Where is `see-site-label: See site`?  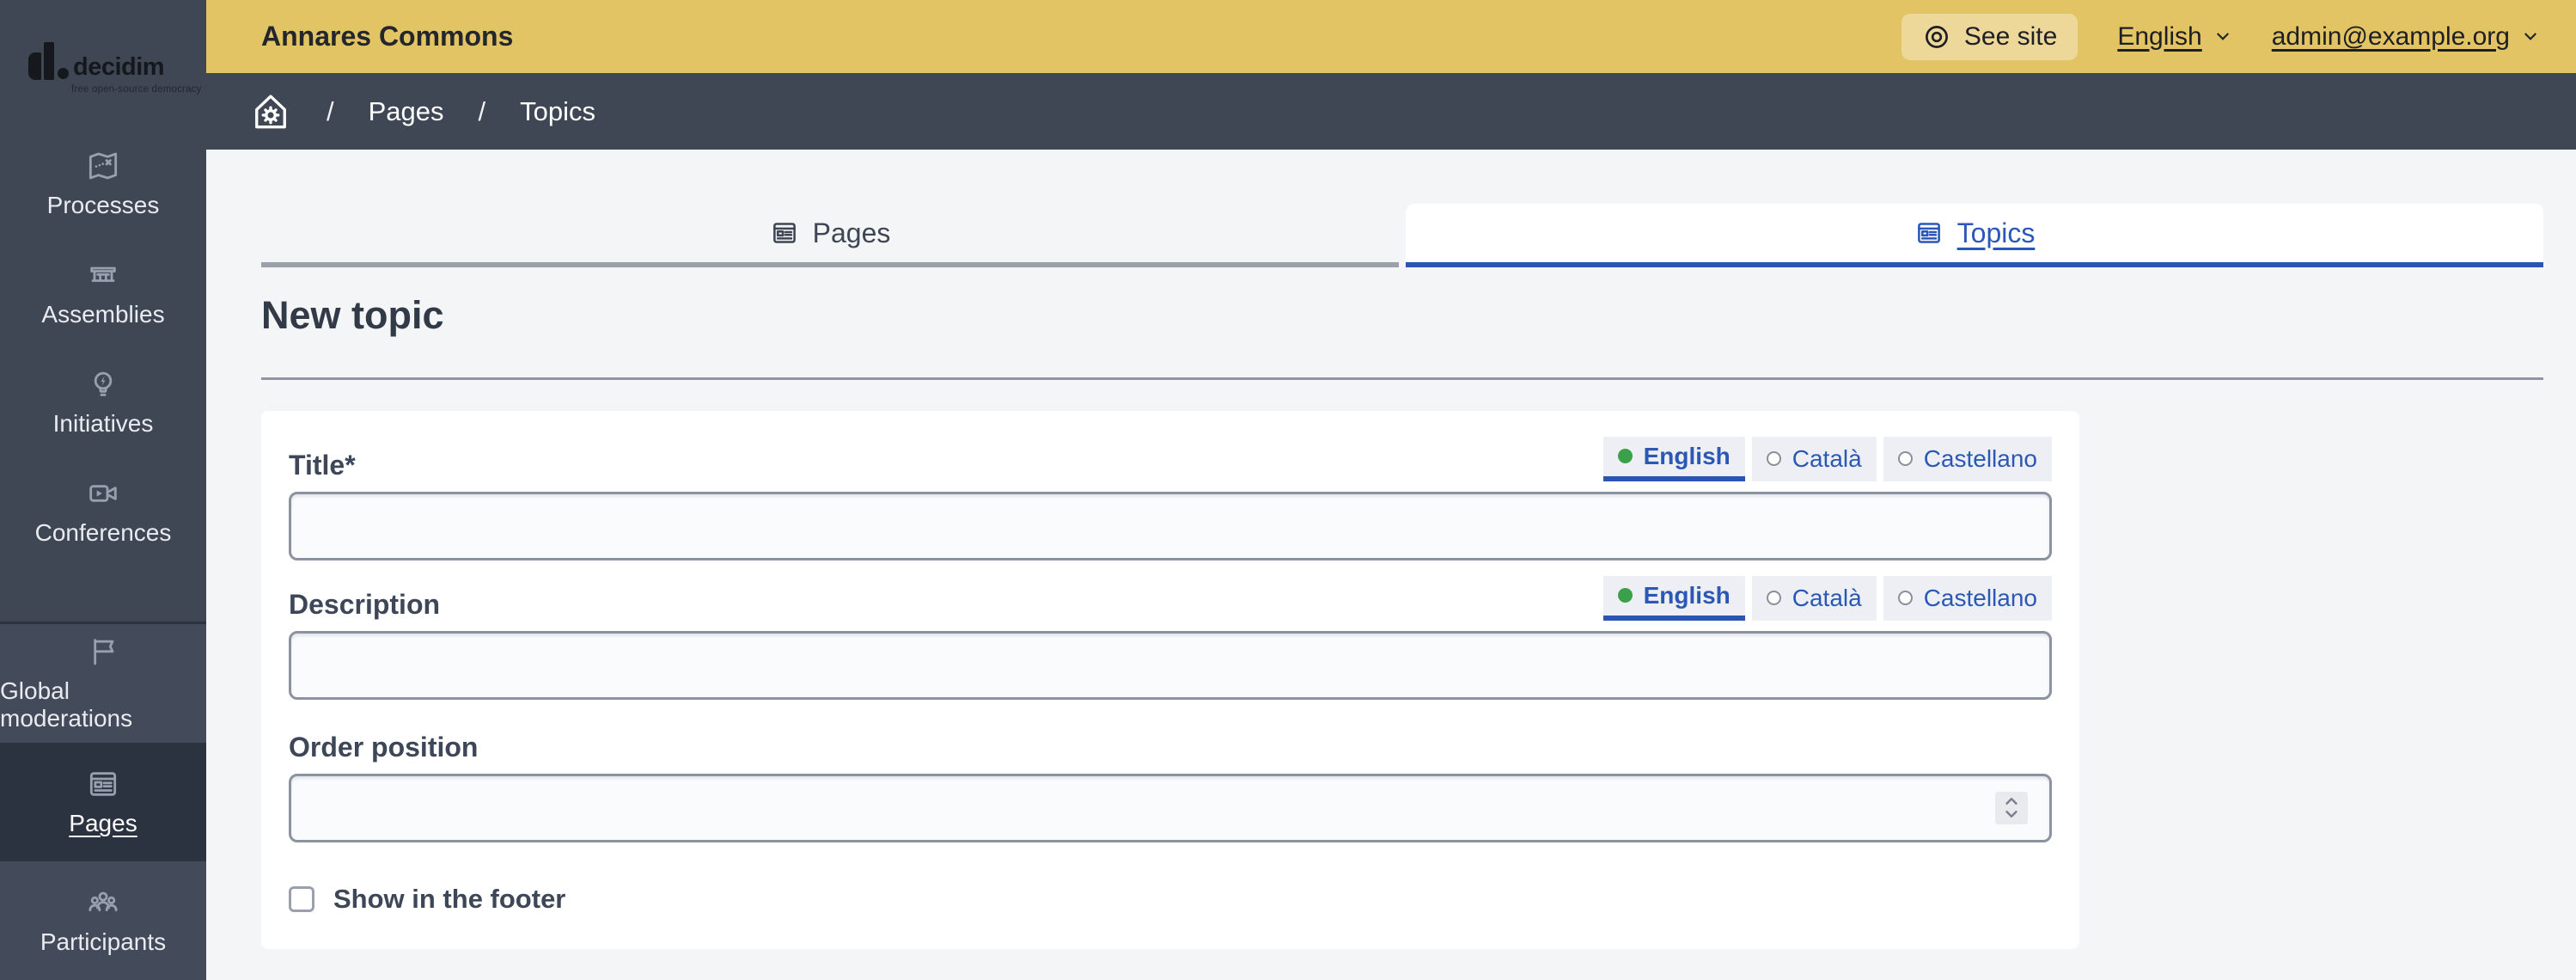
see-site-label: See site is located at coordinates (2010, 36).